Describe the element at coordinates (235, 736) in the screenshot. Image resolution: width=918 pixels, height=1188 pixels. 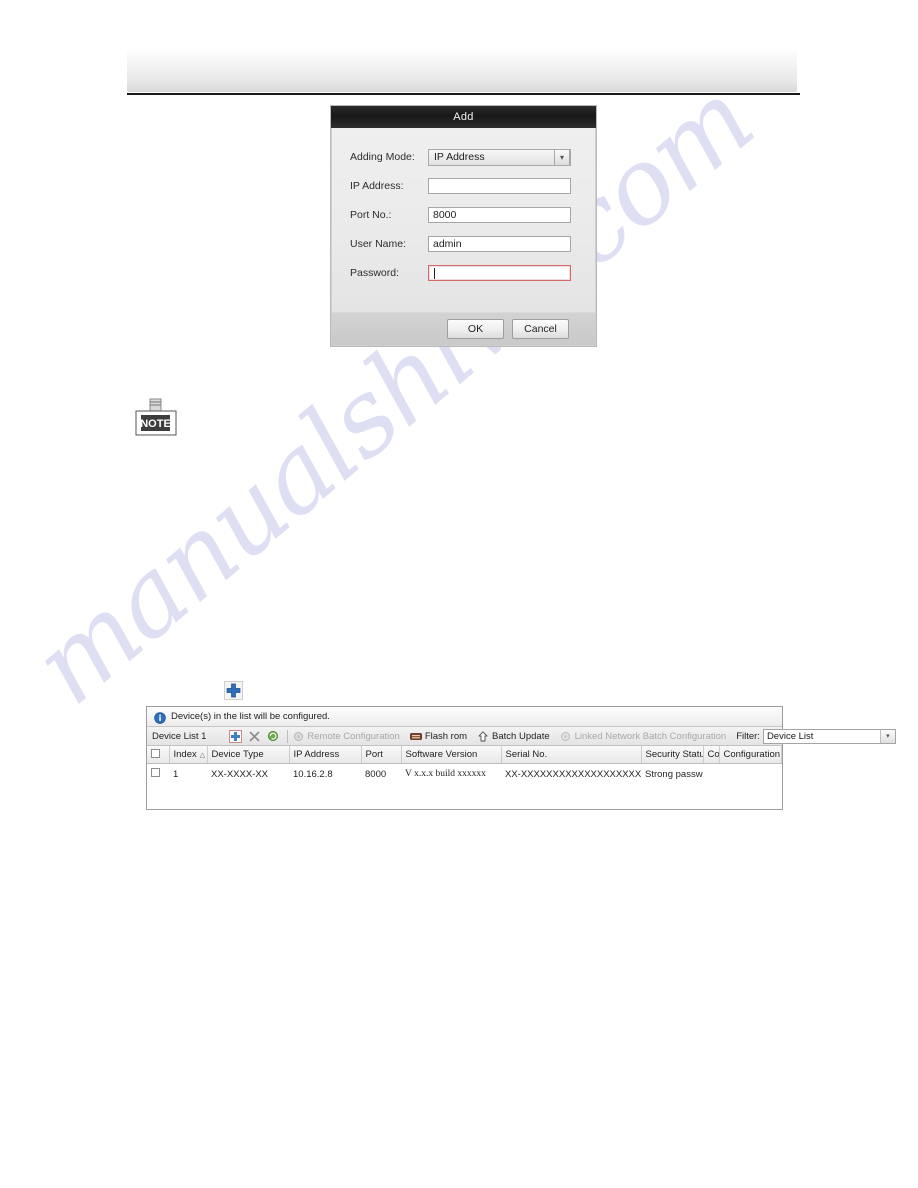
I see `plus-icon` at that location.